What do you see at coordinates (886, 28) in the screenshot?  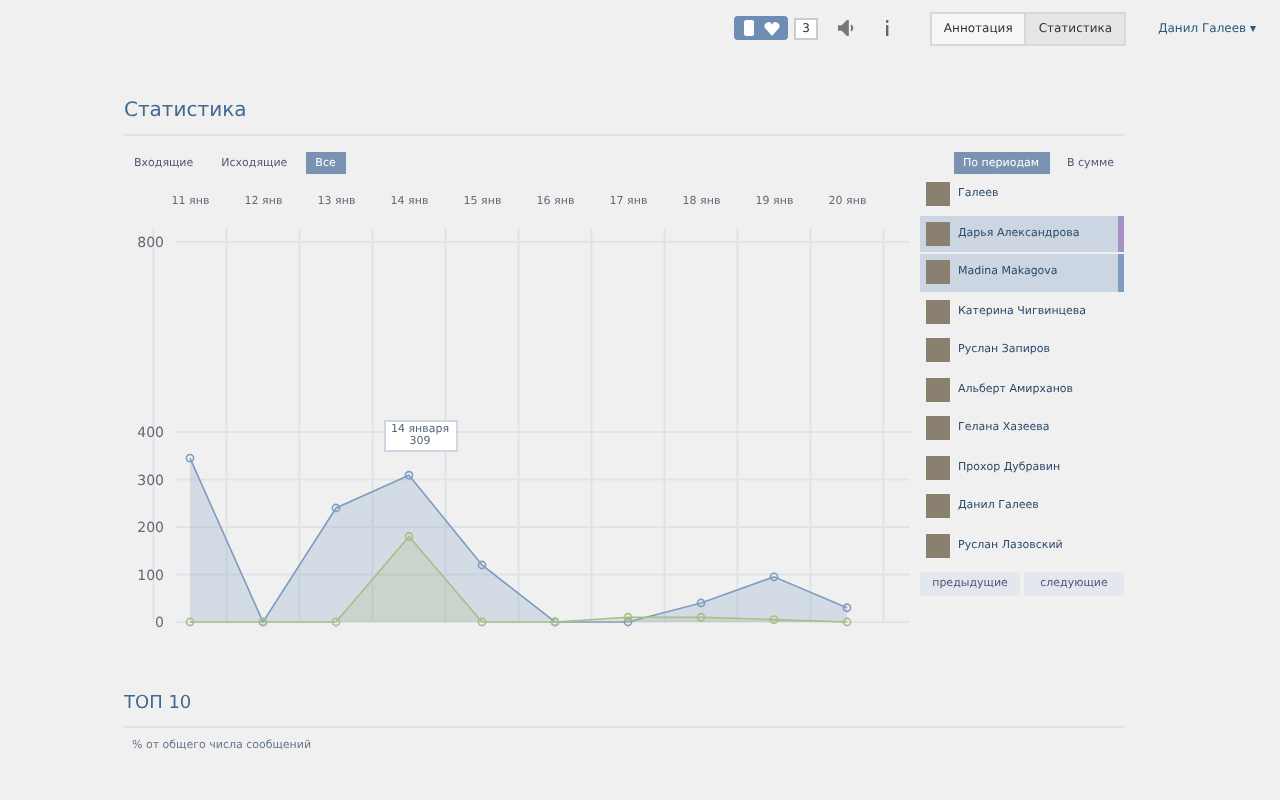 I see `info-icon` at bounding box center [886, 28].